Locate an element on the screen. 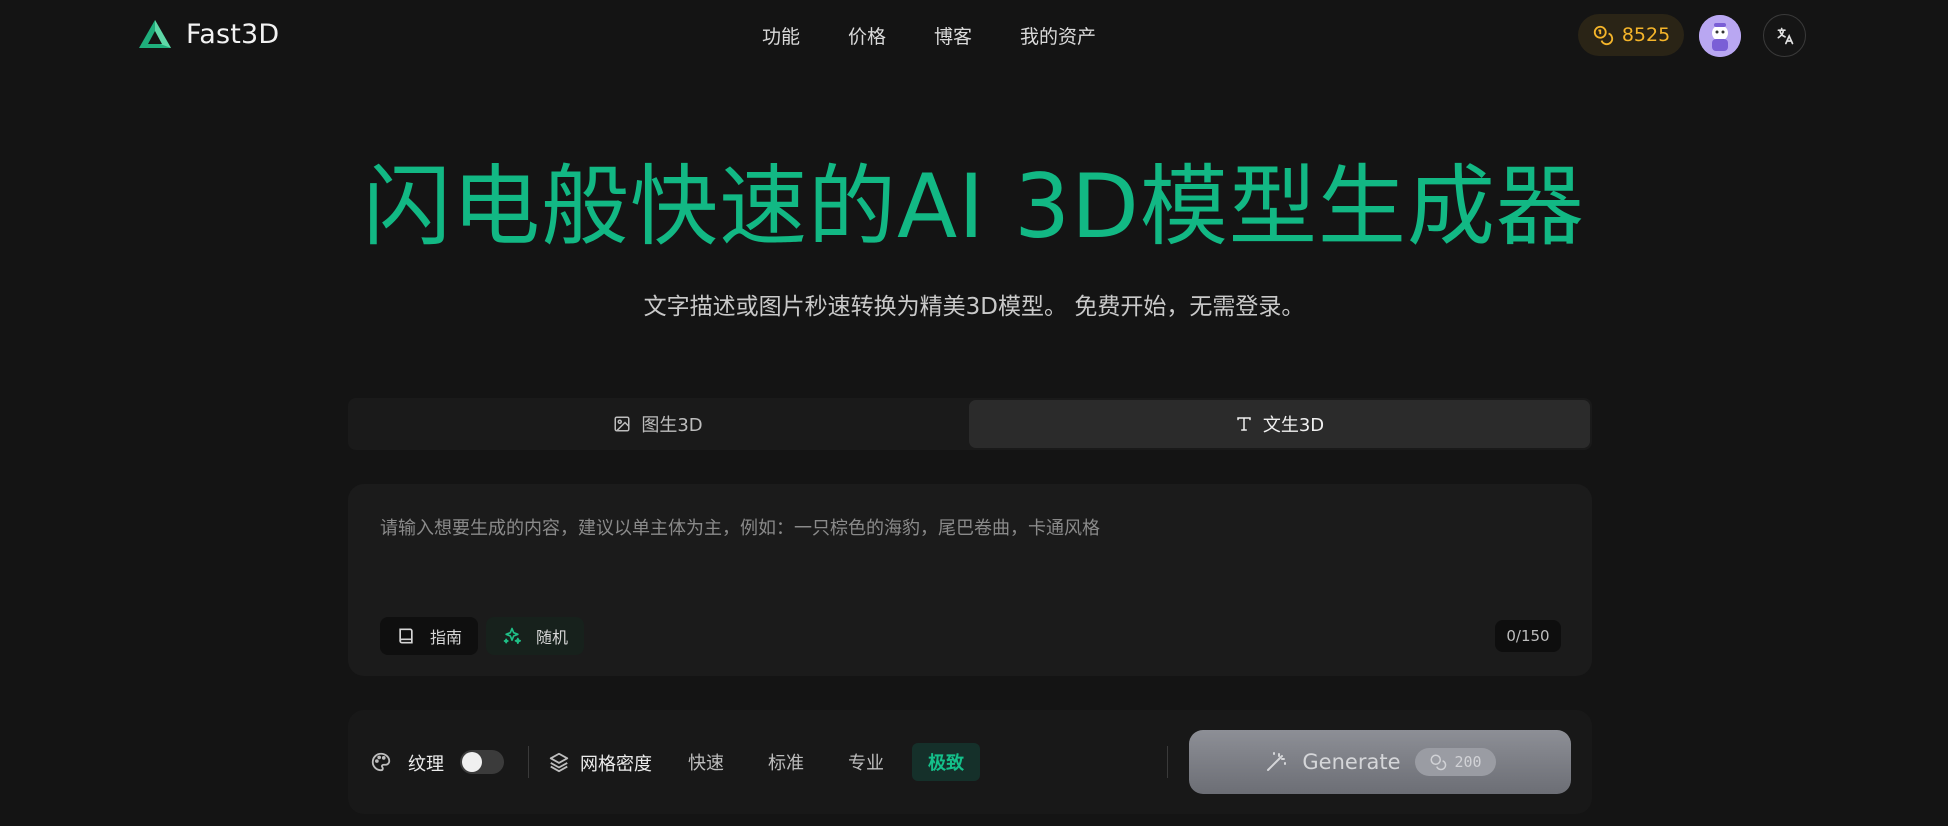 The width and height of the screenshot is (1948, 826). mesh-density-label: 网格密度 is located at coordinates (616, 764).